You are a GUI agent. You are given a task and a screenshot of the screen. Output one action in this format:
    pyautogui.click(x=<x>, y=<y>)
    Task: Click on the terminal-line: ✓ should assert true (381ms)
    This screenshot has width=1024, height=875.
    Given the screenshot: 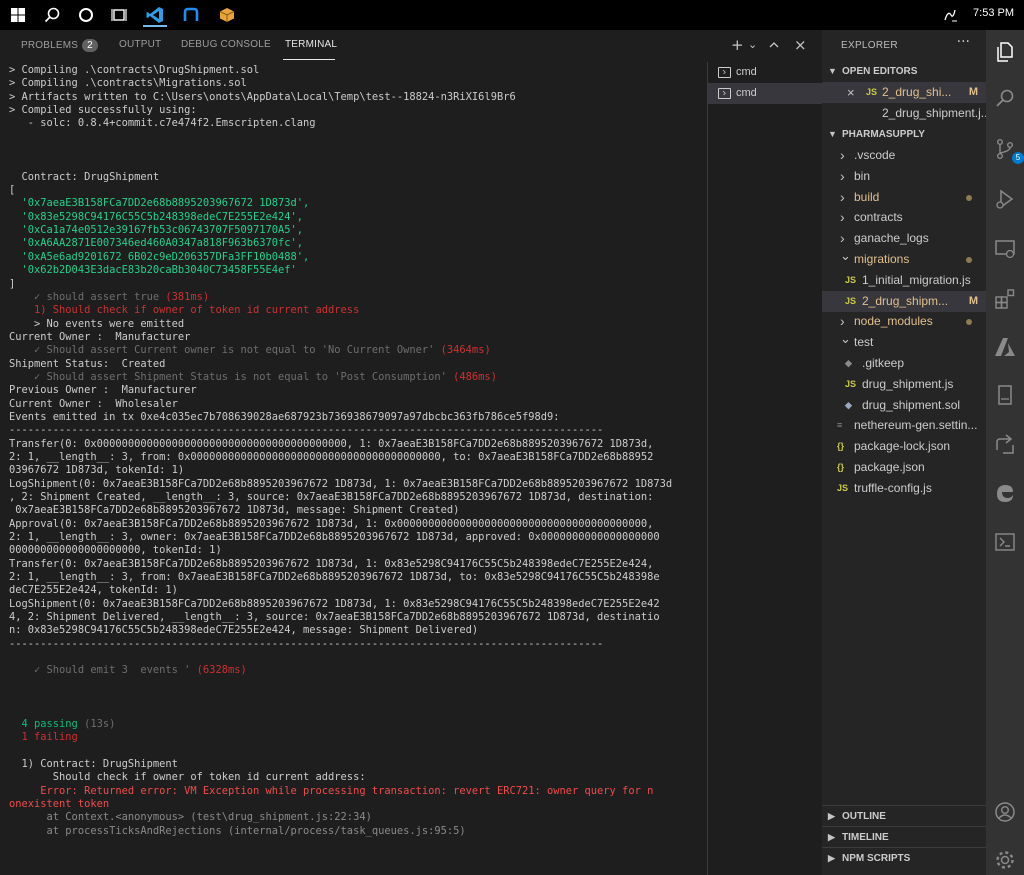 What is the action you would take?
    pyautogui.click(x=358, y=297)
    